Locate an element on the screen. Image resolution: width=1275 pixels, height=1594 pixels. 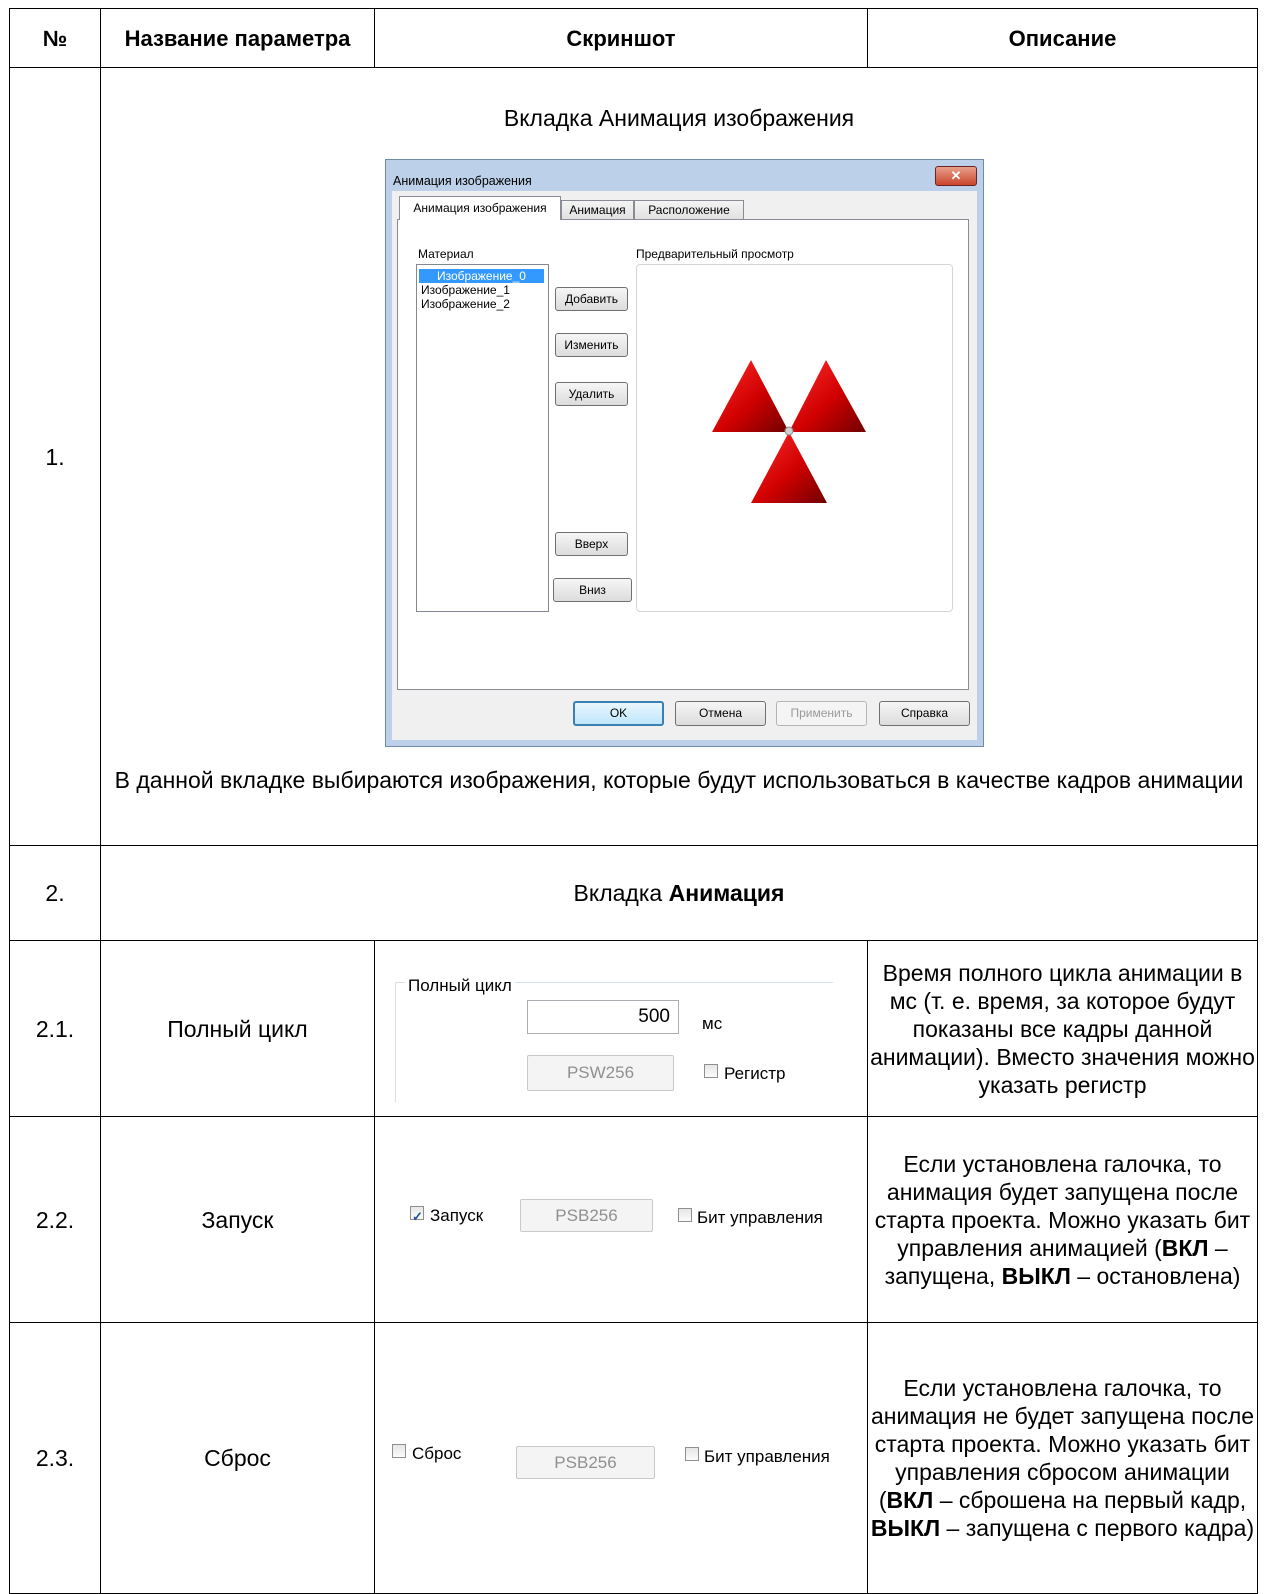
register-checkbox is located at coordinates (711, 1071).